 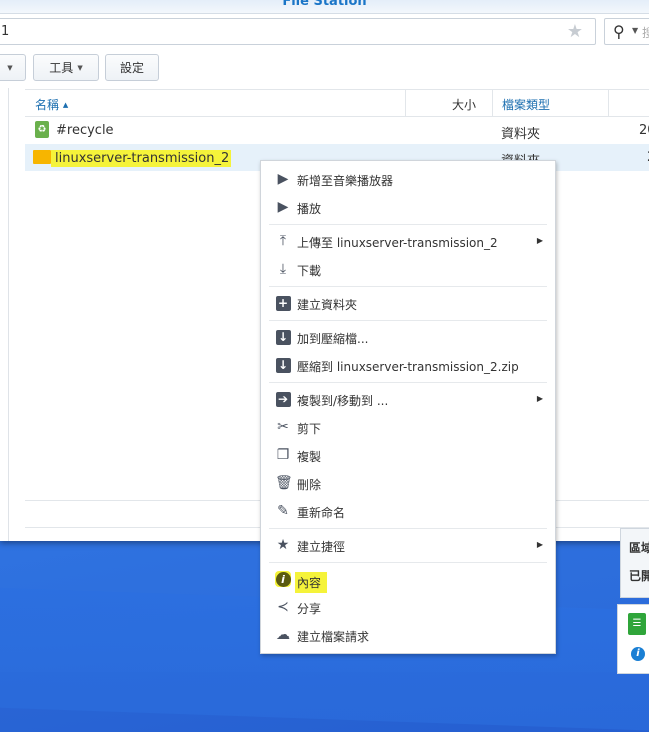 I want to click on upload-icon: ⤒, so click(x=283, y=241).